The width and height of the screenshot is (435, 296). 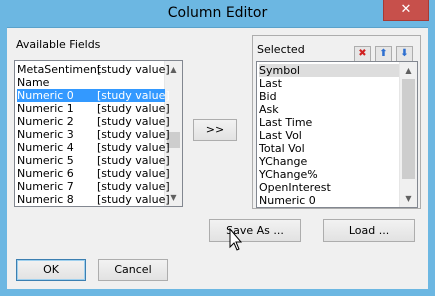 What do you see at coordinates (329, 174) in the screenshot?
I see `selected-field-item: YChange%` at bounding box center [329, 174].